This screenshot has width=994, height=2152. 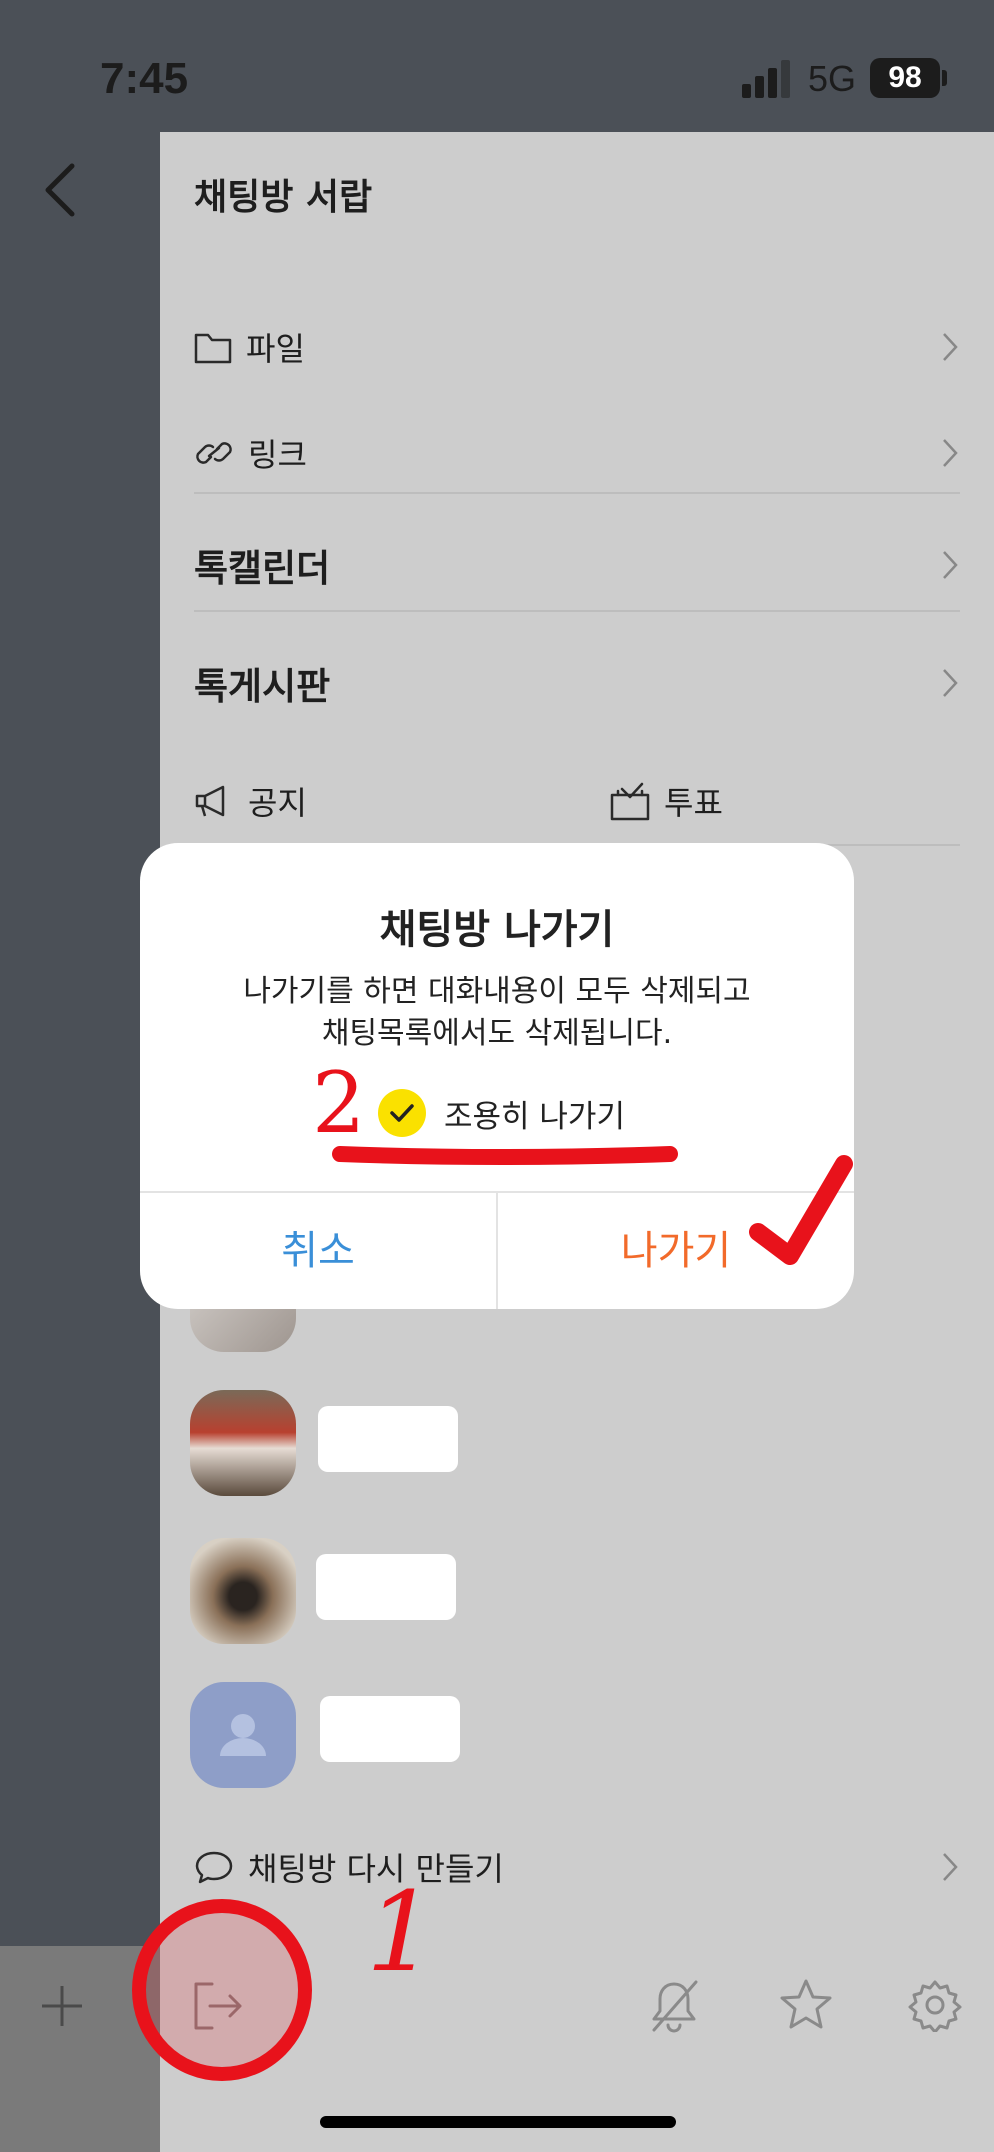 I want to click on member-avatar-default, so click(x=243, y=1735).